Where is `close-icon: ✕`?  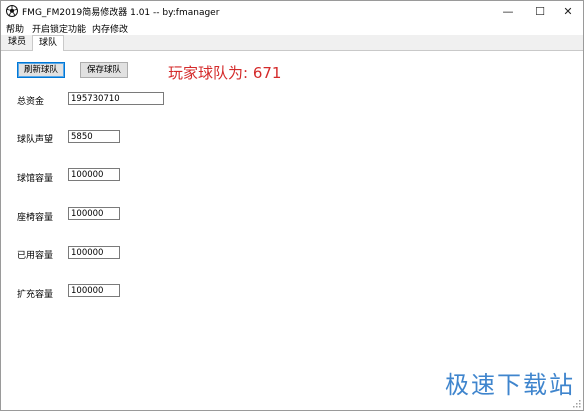 close-icon: ✕ is located at coordinates (568, 11).